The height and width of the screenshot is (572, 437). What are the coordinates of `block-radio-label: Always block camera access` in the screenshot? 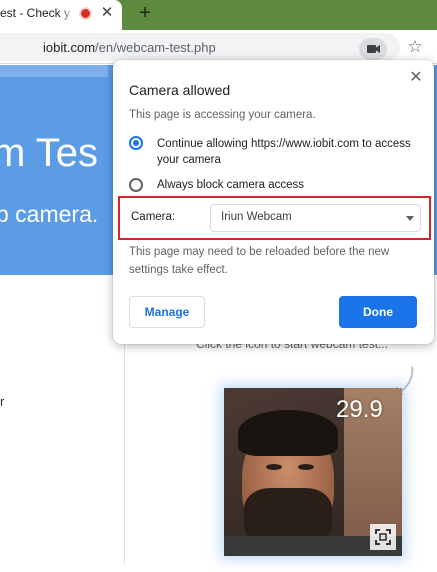 It's located at (230, 185).